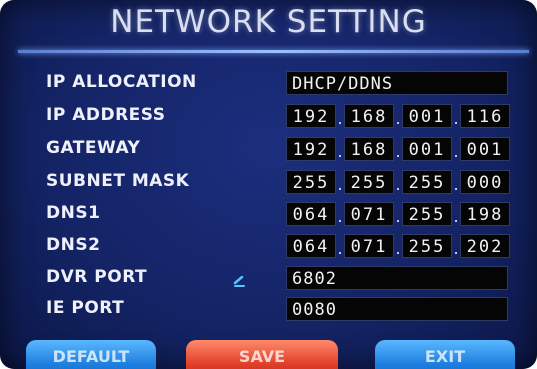  What do you see at coordinates (369, 149) in the screenshot?
I see `gateway-octet-2: 168` at bounding box center [369, 149].